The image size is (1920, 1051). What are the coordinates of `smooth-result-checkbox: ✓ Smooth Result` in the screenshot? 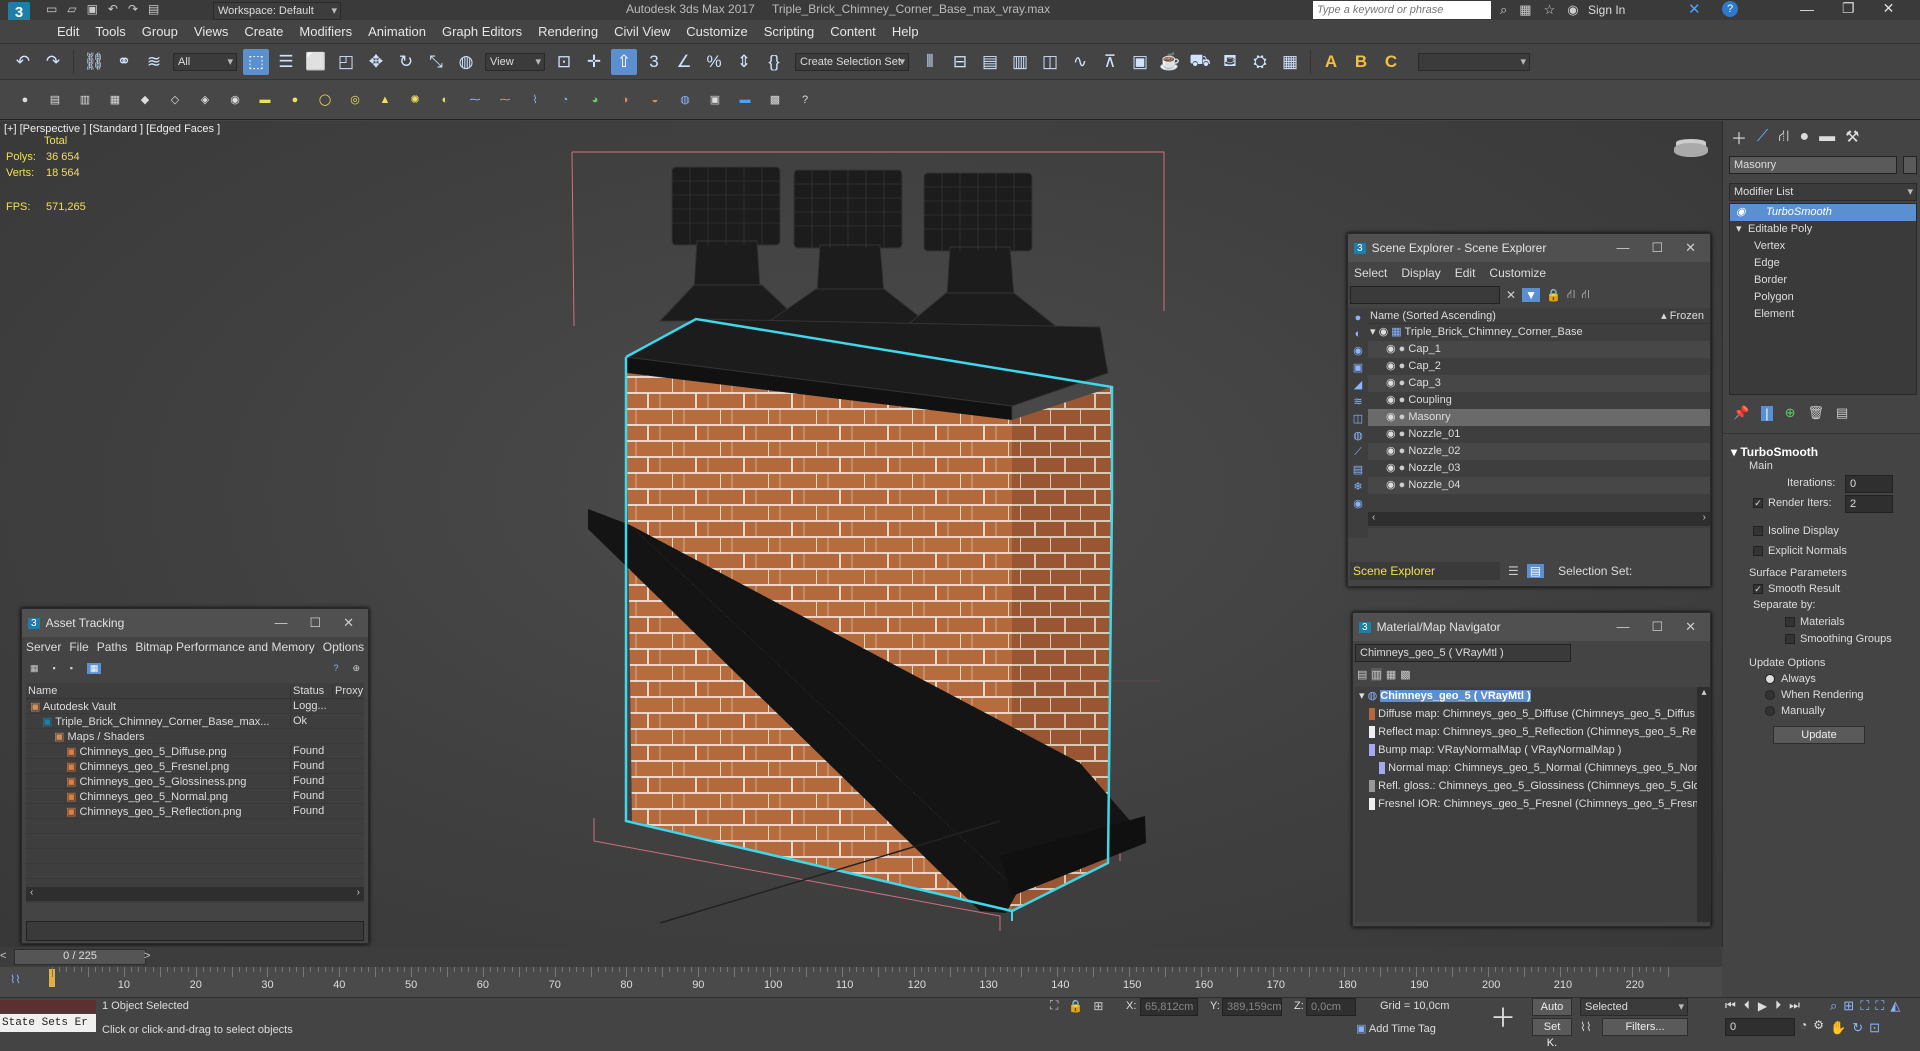 It's located at (1796, 589).